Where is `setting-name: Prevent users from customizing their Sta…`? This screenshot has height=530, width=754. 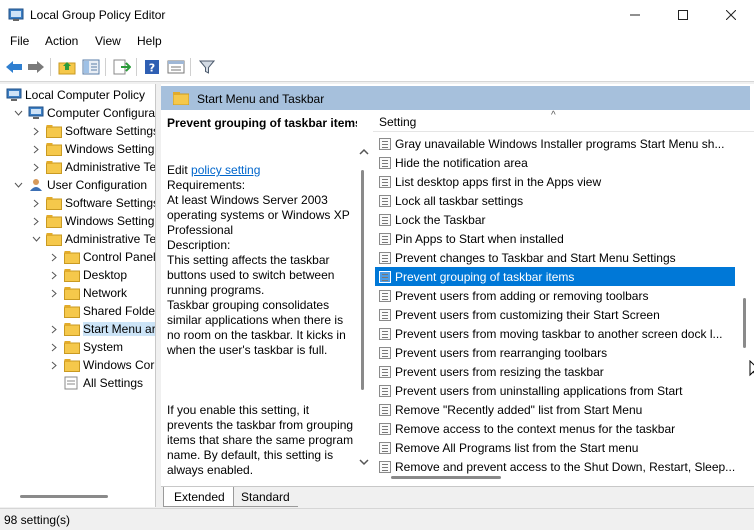
setting-name: Prevent users from customizing their Sta… is located at coordinates (527, 314).